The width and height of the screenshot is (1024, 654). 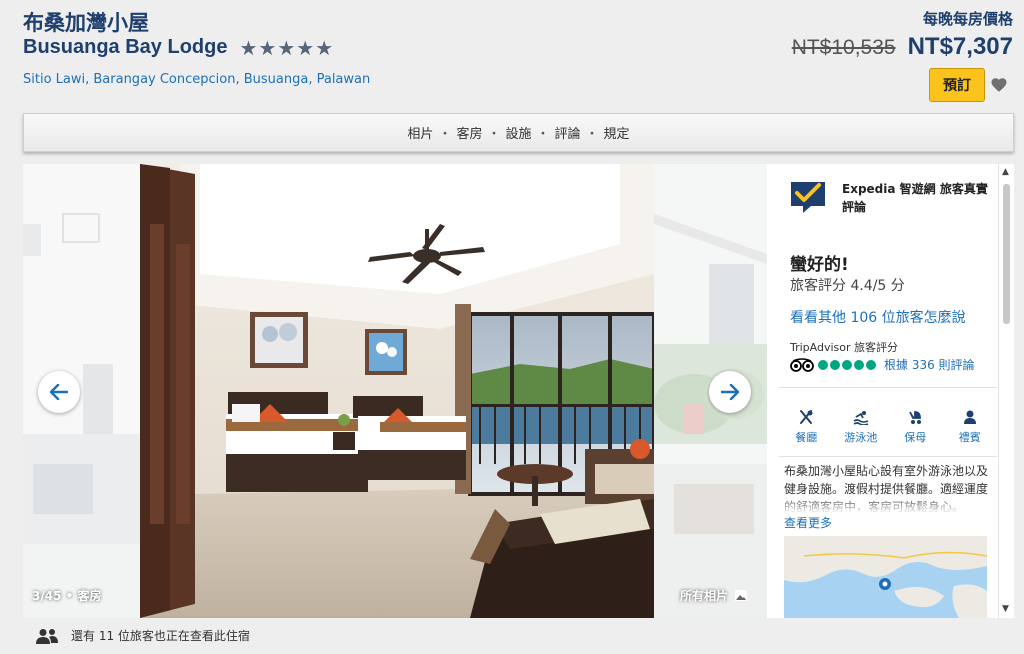 What do you see at coordinates (999, 85) in the screenshot?
I see `heart-icon` at bounding box center [999, 85].